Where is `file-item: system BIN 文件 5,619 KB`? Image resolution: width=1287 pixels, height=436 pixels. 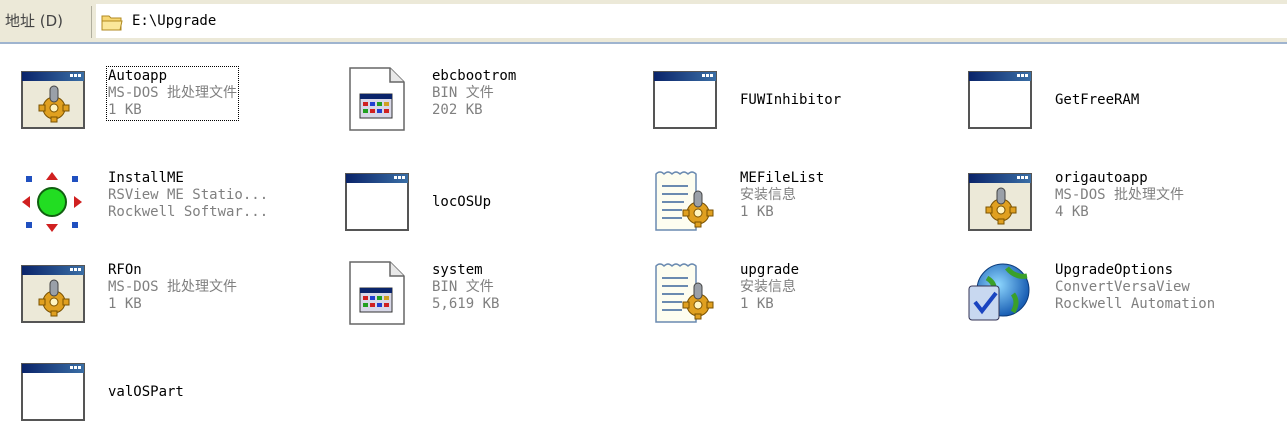 file-item: system BIN 文件 5,619 KB is located at coordinates (490, 293).